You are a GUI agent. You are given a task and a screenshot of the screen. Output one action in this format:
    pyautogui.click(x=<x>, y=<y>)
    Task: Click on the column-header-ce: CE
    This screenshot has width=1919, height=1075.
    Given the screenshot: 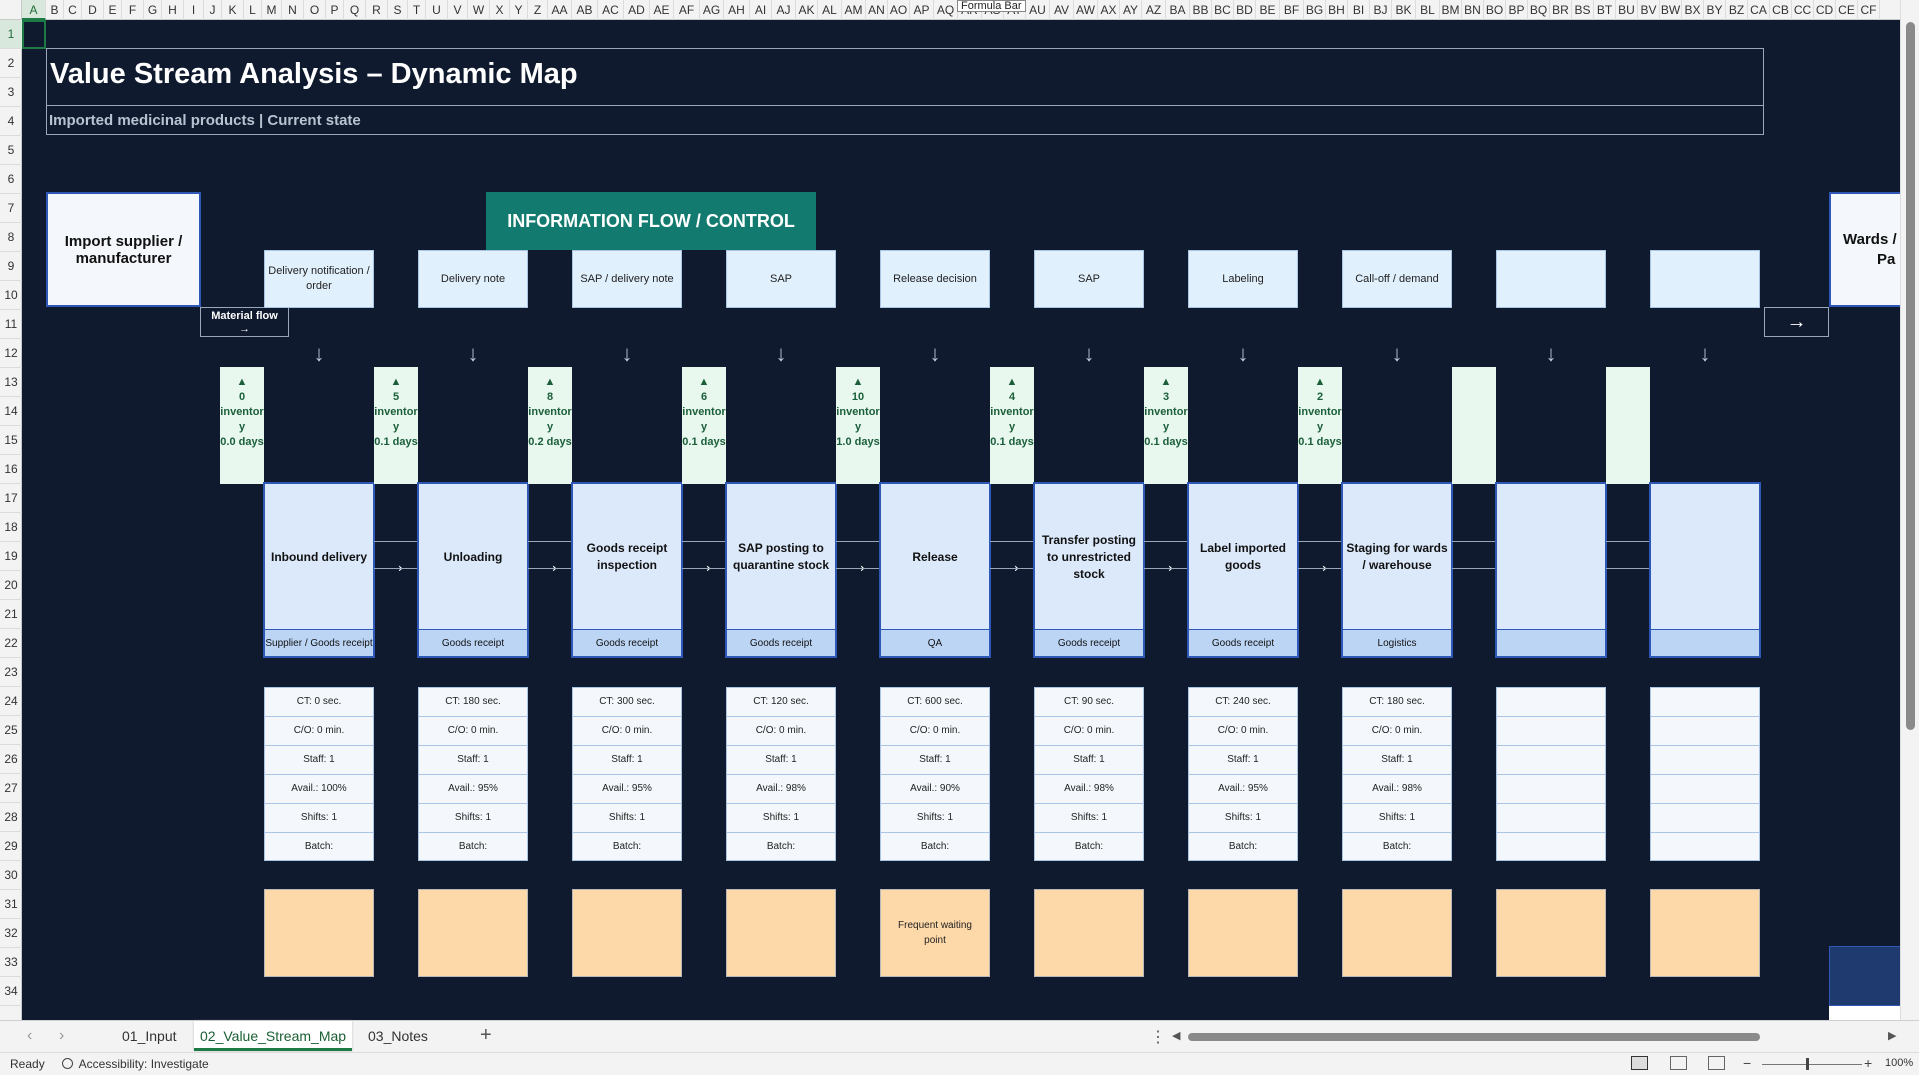 What is the action you would take?
    pyautogui.click(x=1847, y=10)
    